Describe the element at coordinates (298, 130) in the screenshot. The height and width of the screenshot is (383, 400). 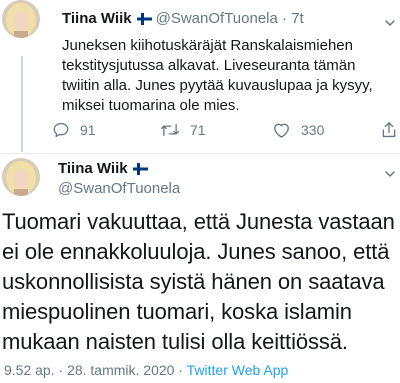
I see `like-button: 330` at that location.